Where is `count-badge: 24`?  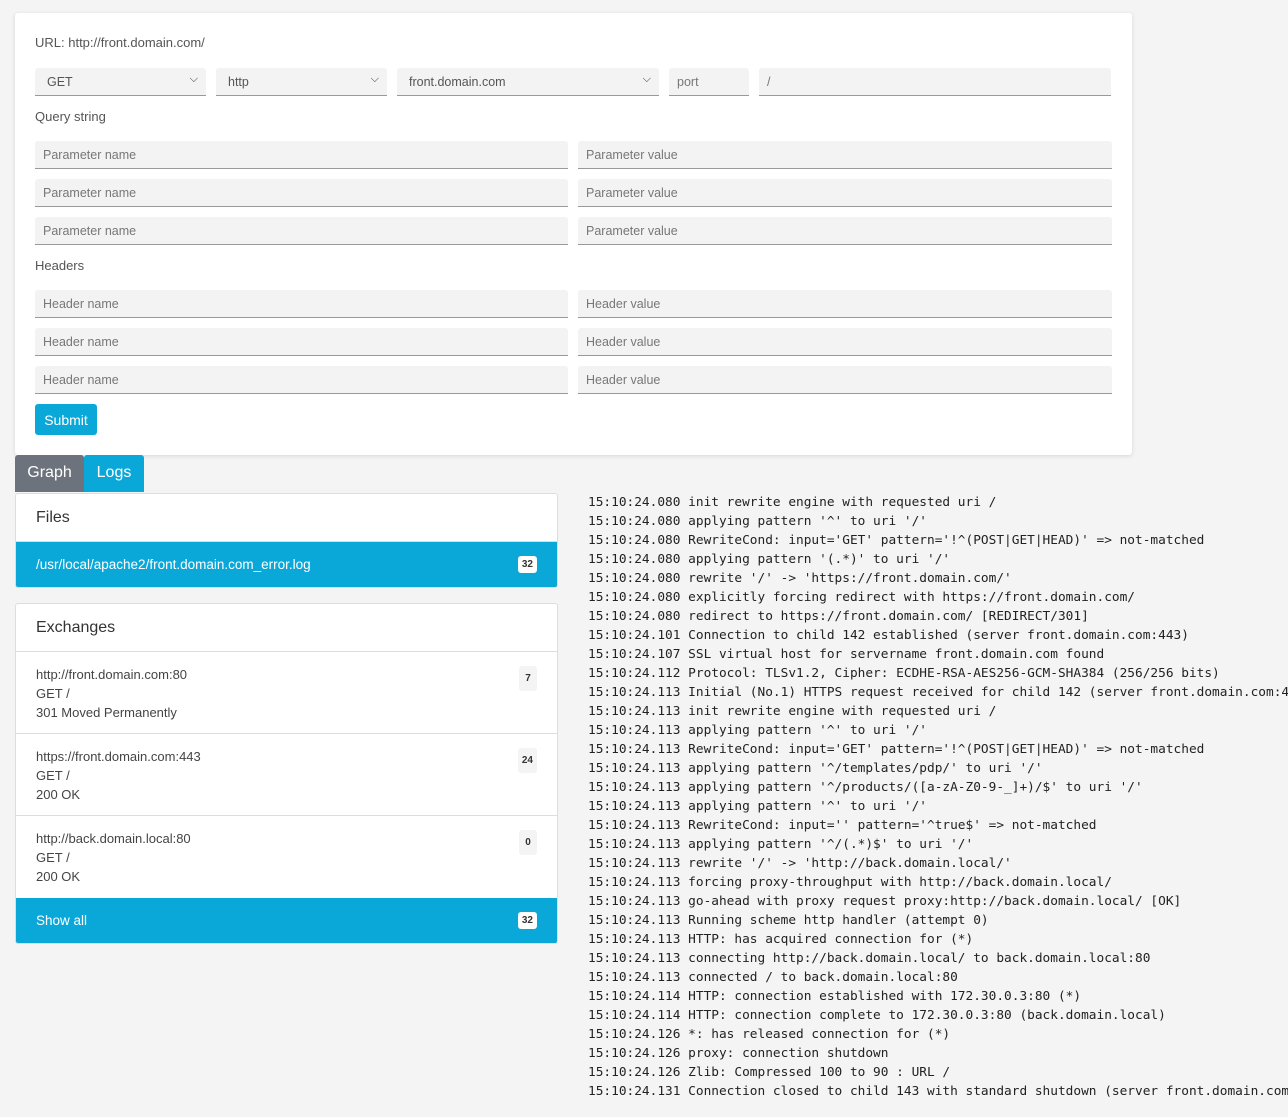
count-badge: 24 is located at coordinates (527, 760).